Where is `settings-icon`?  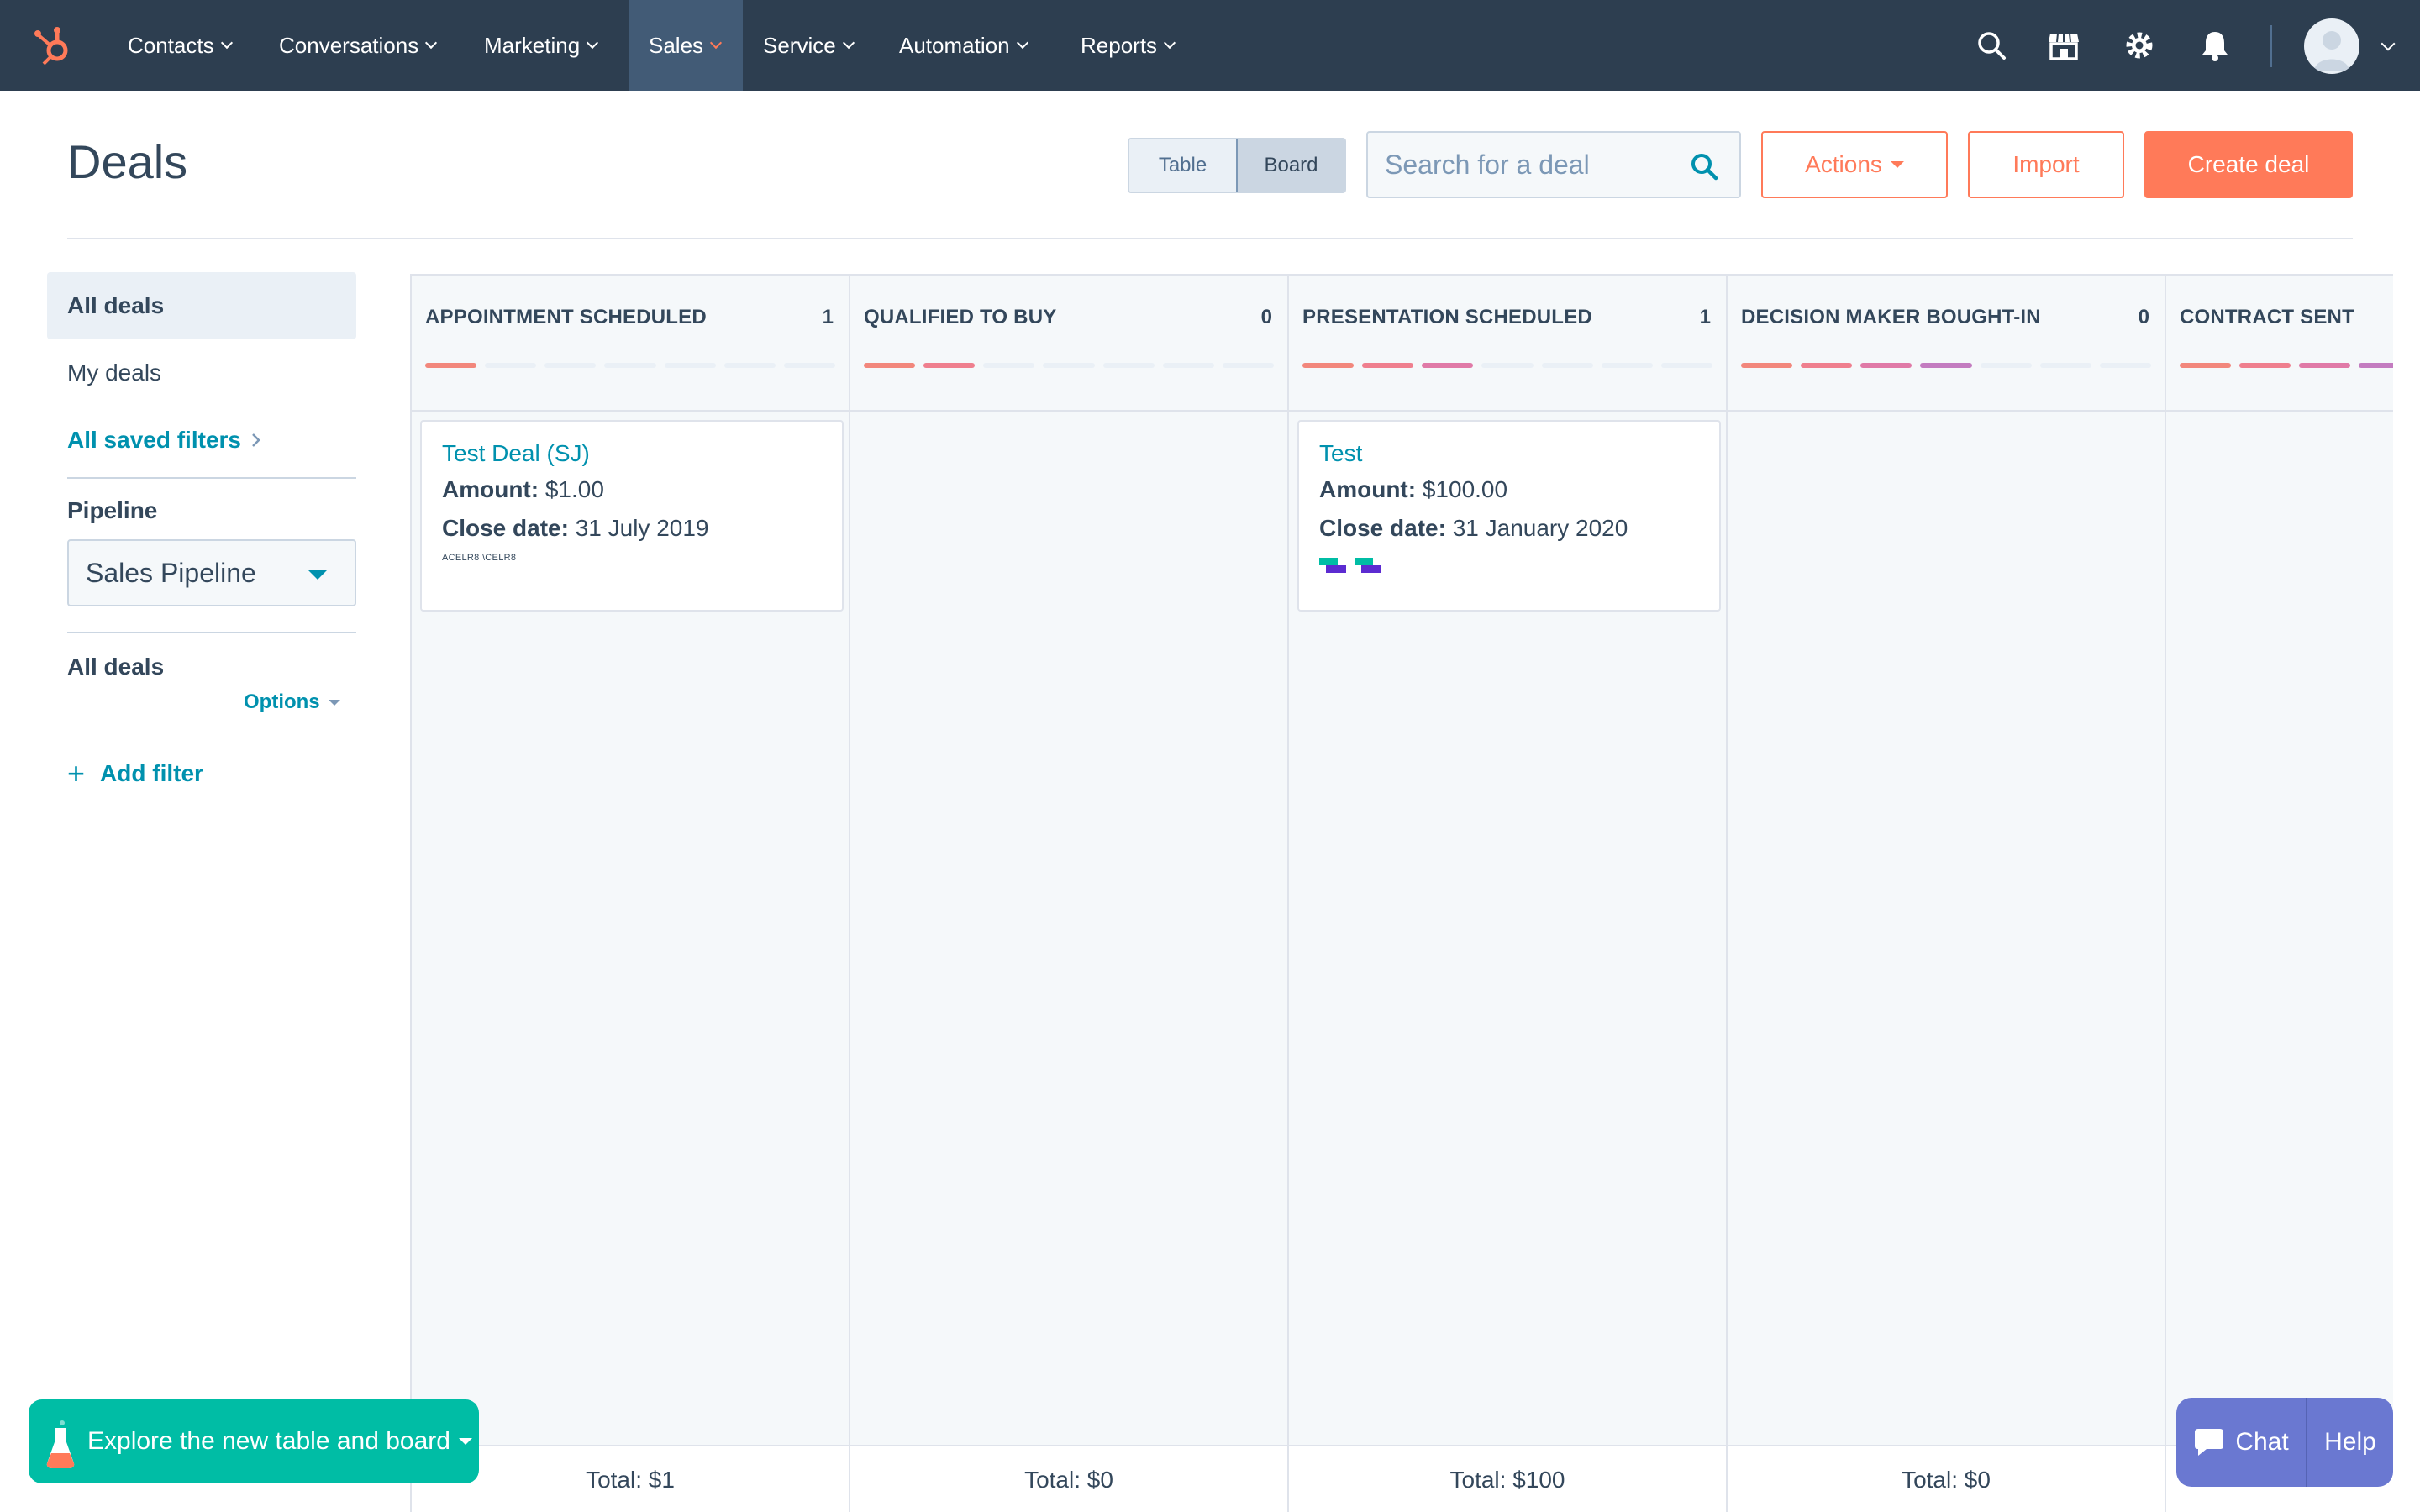
settings-icon is located at coordinates (2140, 45).